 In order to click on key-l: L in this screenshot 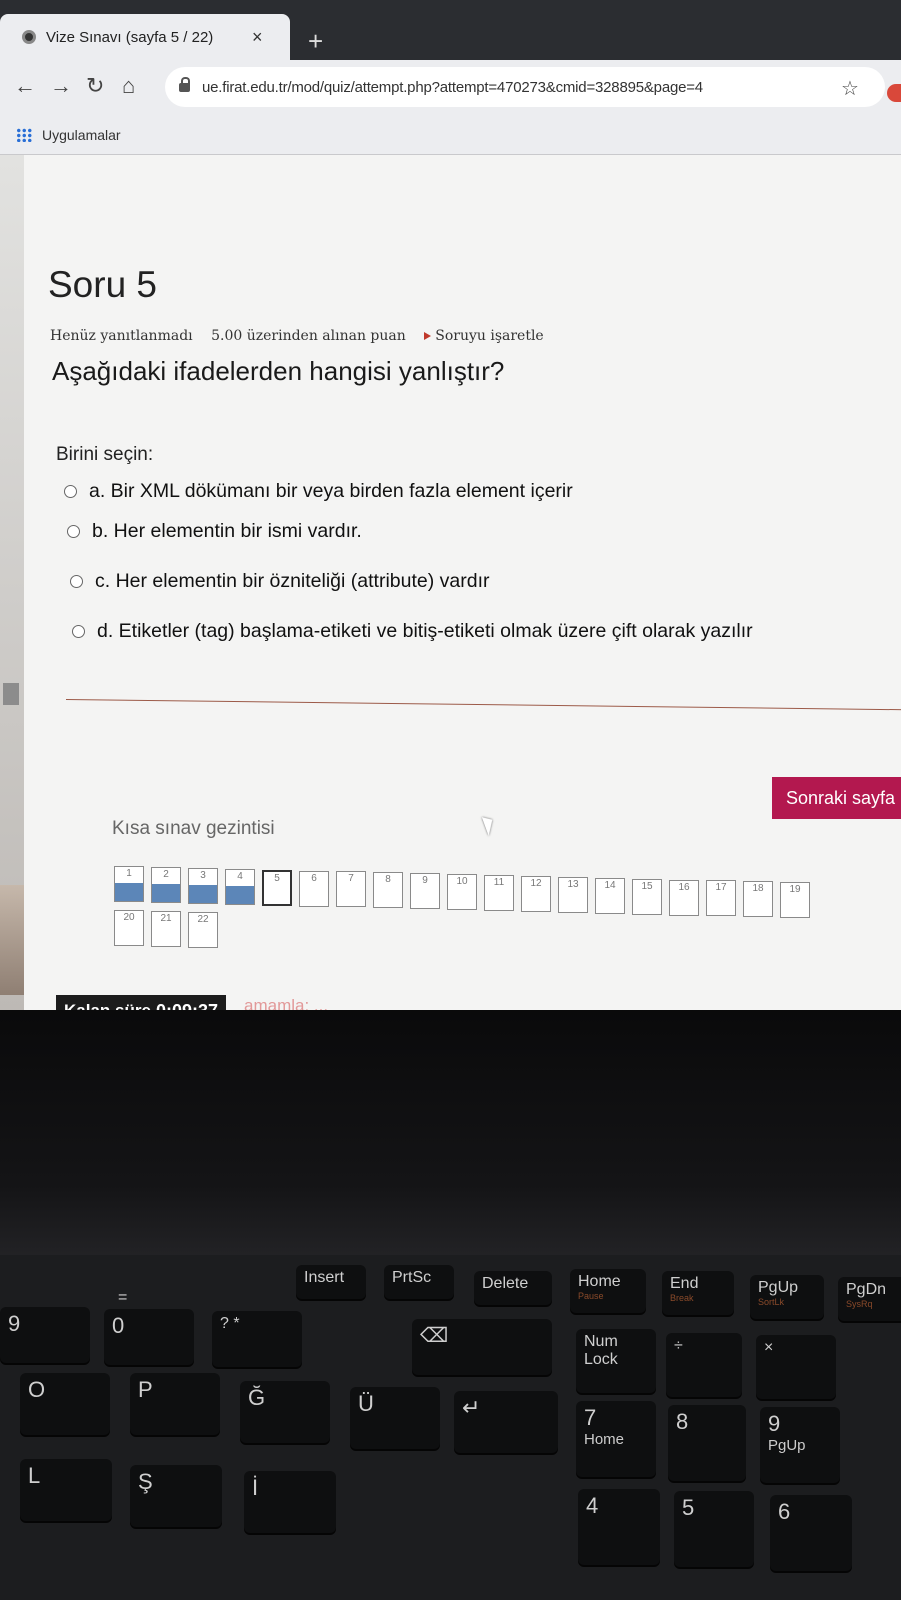, I will do `click(66, 1490)`.